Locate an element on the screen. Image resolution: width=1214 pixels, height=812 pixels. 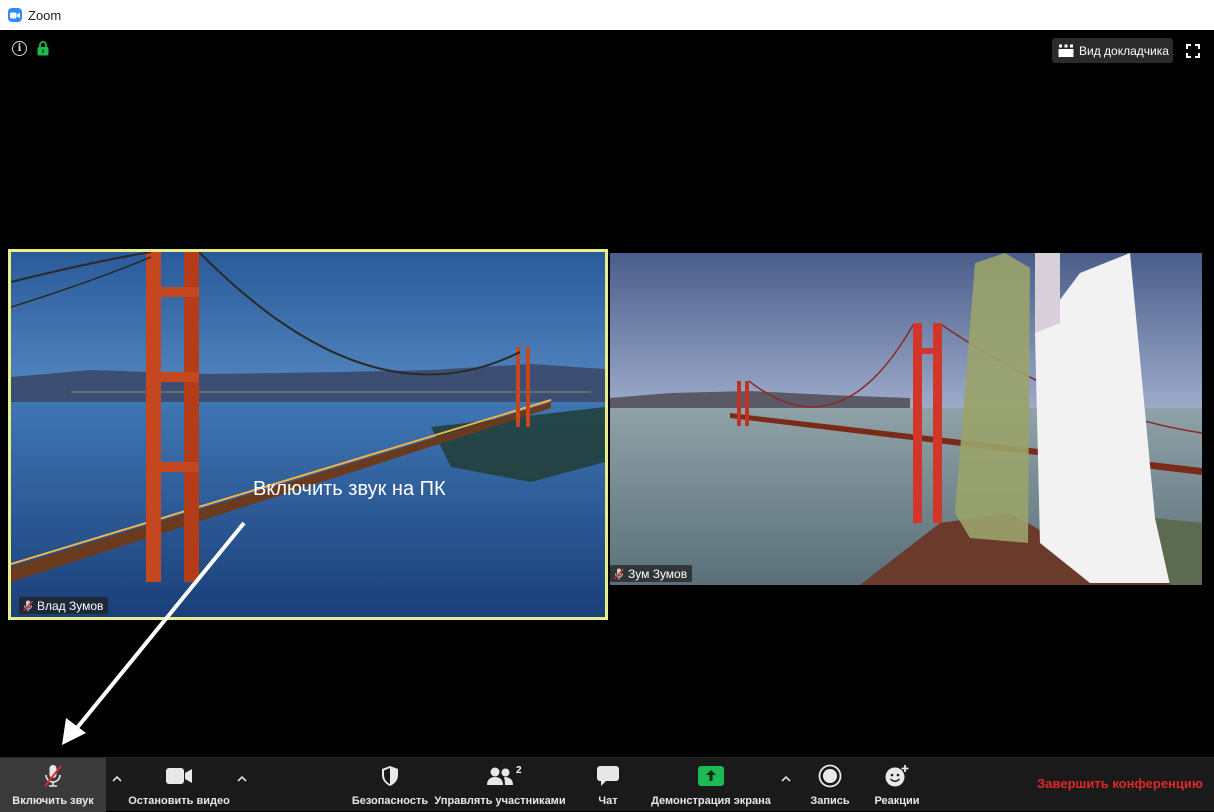
unmute-audio-label: Включить звук is located at coordinates (53, 801).